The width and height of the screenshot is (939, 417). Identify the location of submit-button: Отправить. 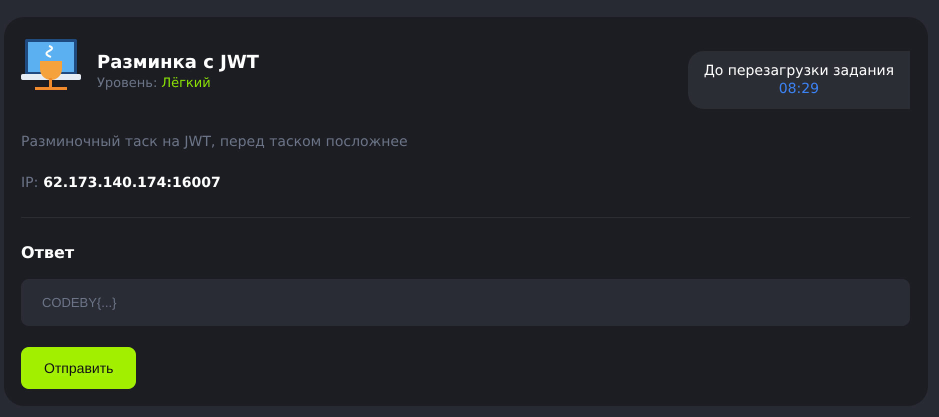
(78, 368).